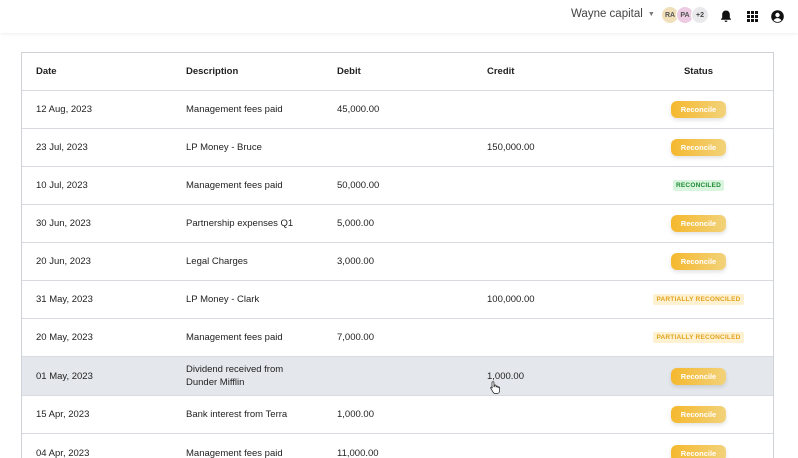 The height and width of the screenshot is (458, 798). What do you see at coordinates (358, 109) in the screenshot?
I see `row-debit: 45,000.00` at bounding box center [358, 109].